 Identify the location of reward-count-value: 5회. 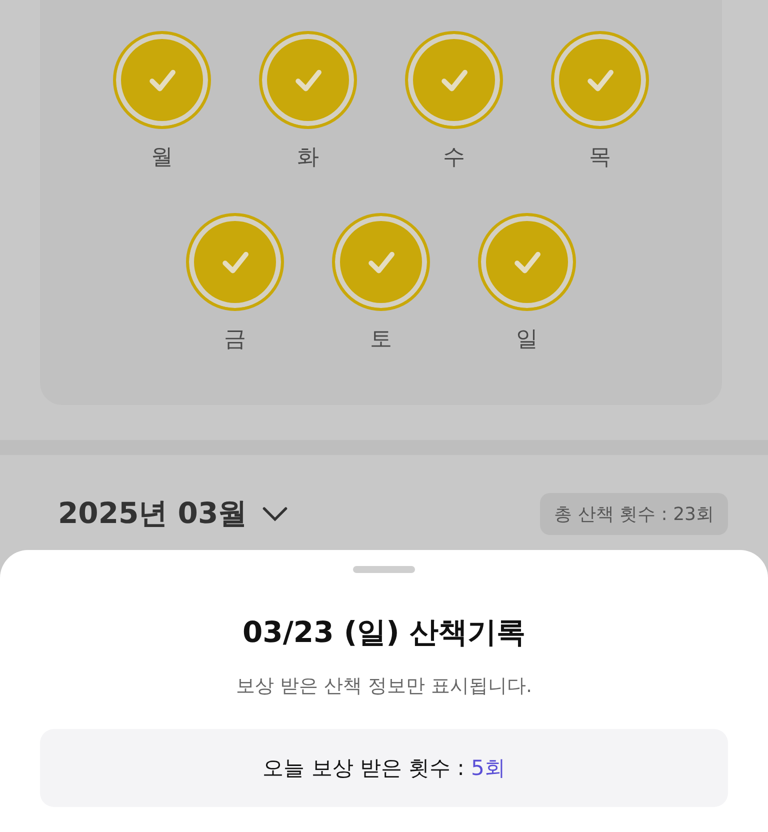
(488, 768).